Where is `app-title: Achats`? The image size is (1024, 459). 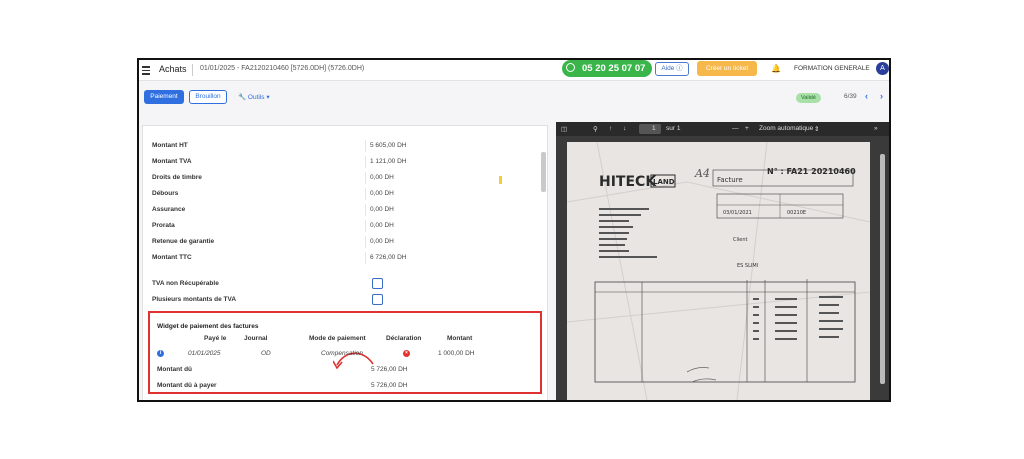 app-title: Achats is located at coordinates (173, 69).